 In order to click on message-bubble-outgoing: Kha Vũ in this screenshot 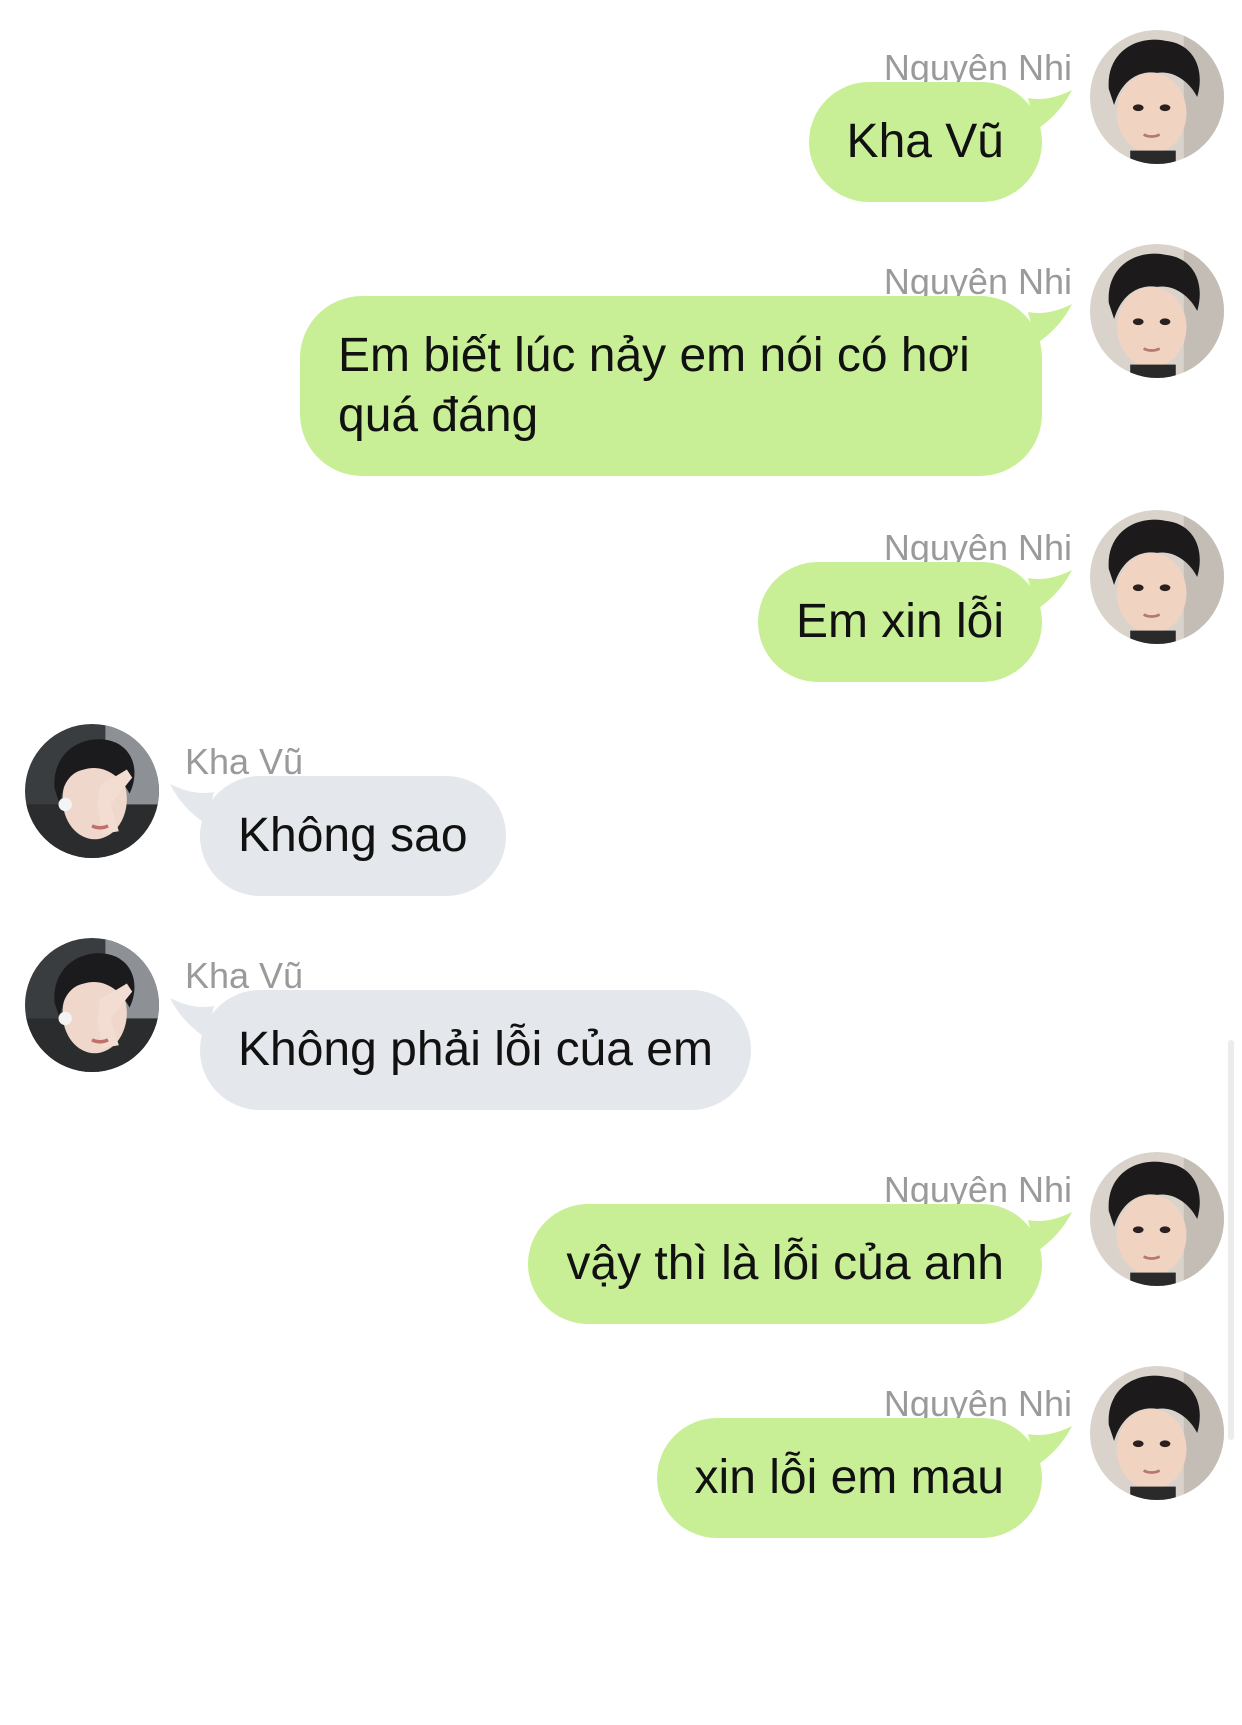, I will do `click(940, 142)`.